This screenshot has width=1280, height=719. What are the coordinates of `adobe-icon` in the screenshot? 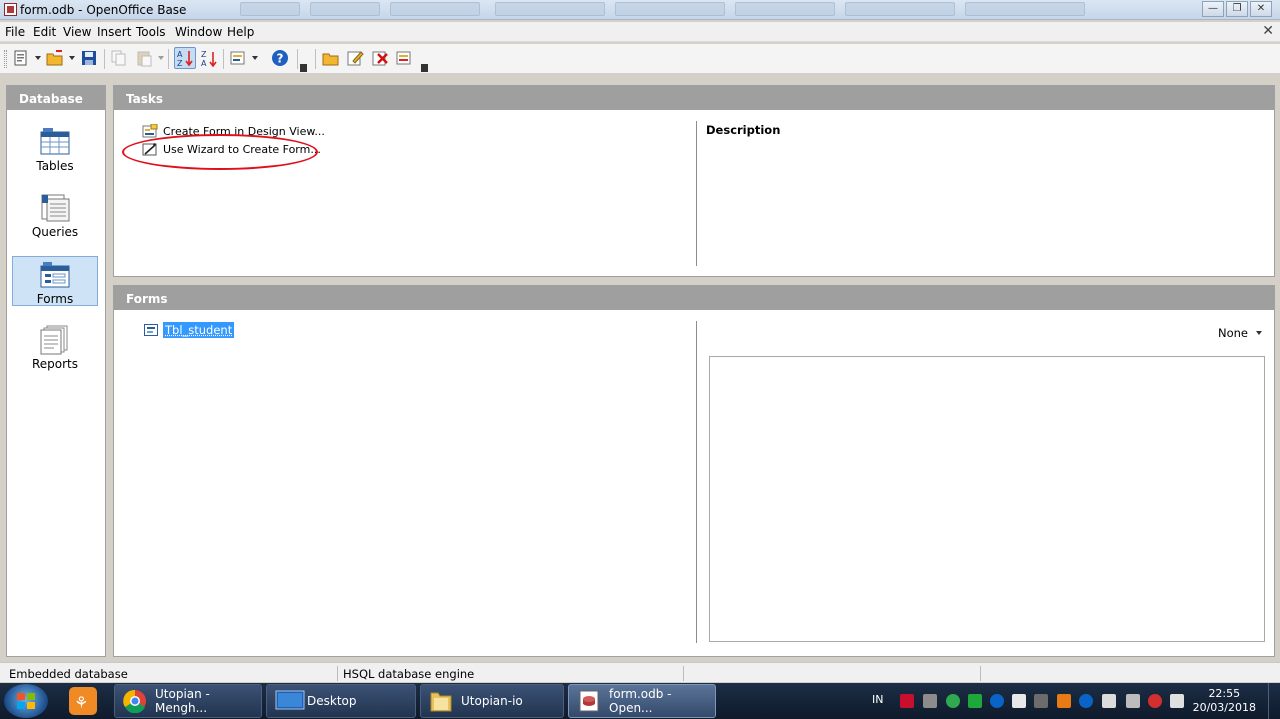 It's located at (907, 701).